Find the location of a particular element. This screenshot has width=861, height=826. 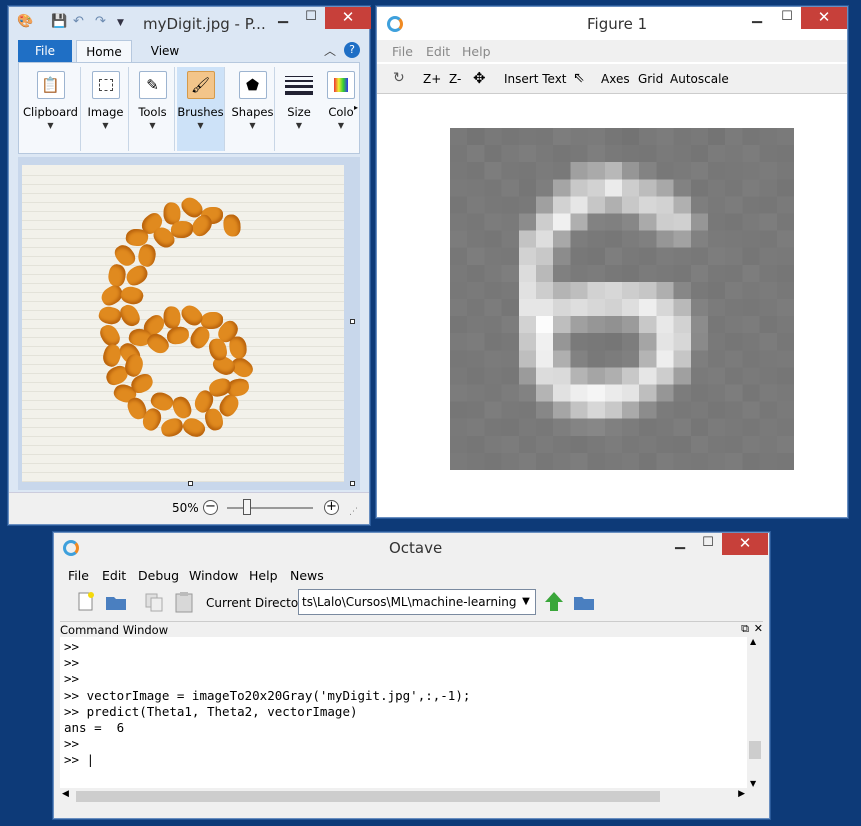

select-pointer-icon: ⇖ is located at coordinates (579, 78).